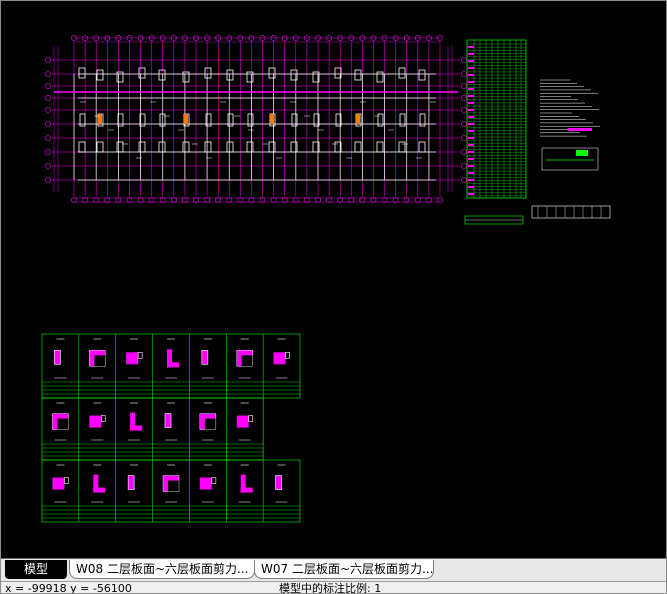 Image resolution: width=667 pixels, height=594 pixels. Describe the element at coordinates (571, 149) in the screenshot. I see `design-notes-block` at that location.